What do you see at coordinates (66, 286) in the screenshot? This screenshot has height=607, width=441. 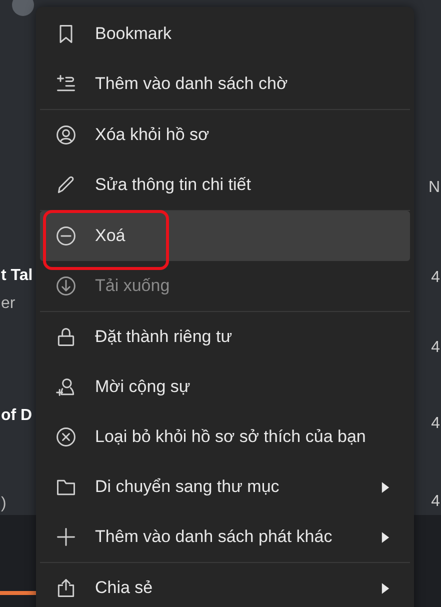 I see `download-icon` at bounding box center [66, 286].